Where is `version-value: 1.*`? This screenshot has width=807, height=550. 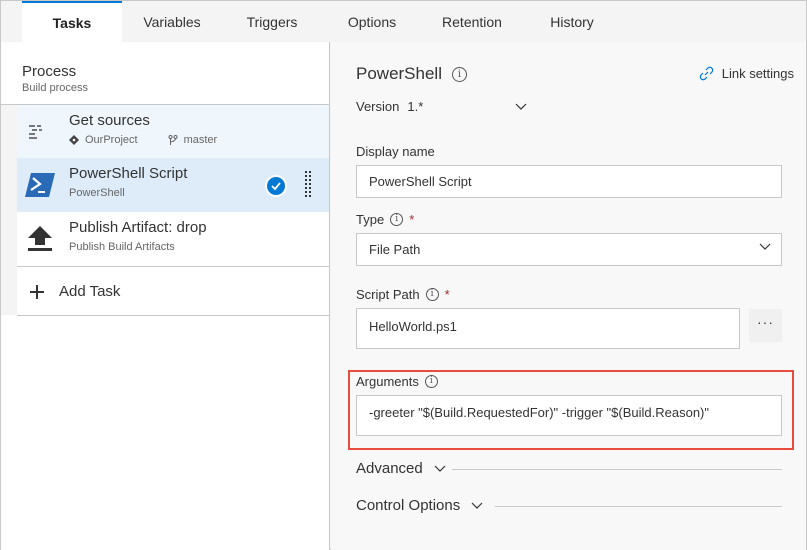
version-value: 1.* is located at coordinates (415, 106).